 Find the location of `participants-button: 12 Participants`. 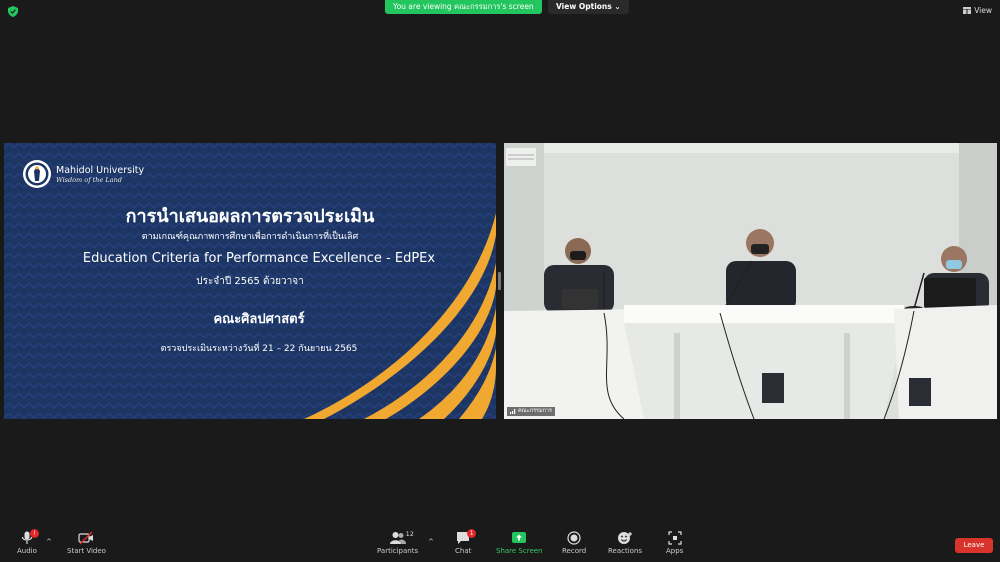

participants-button: 12 Participants is located at coordinates (398, 542).